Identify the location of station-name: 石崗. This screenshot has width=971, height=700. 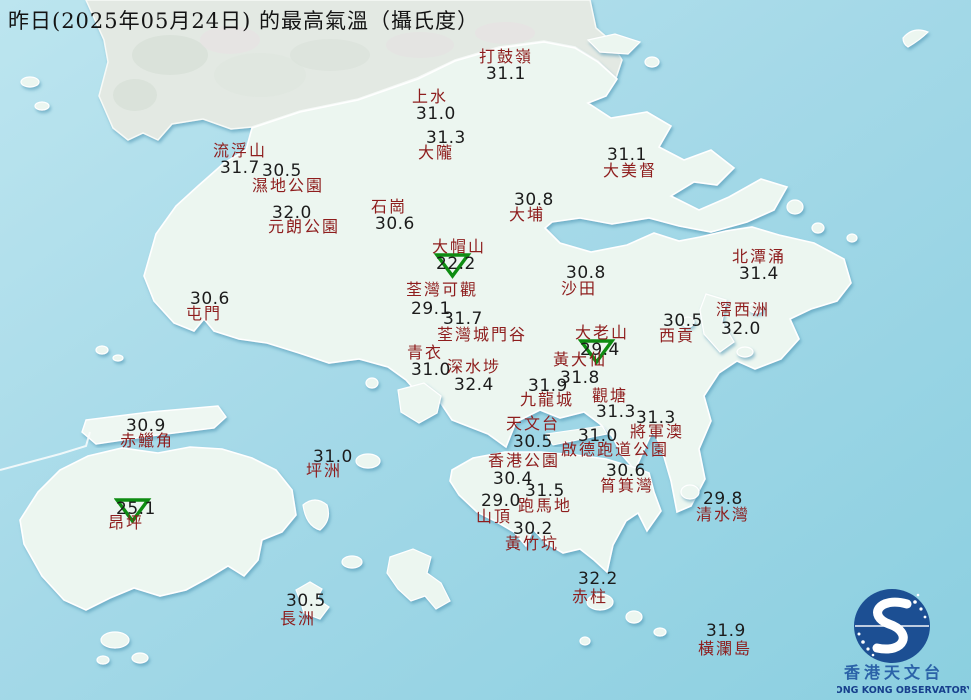
(389, 206).